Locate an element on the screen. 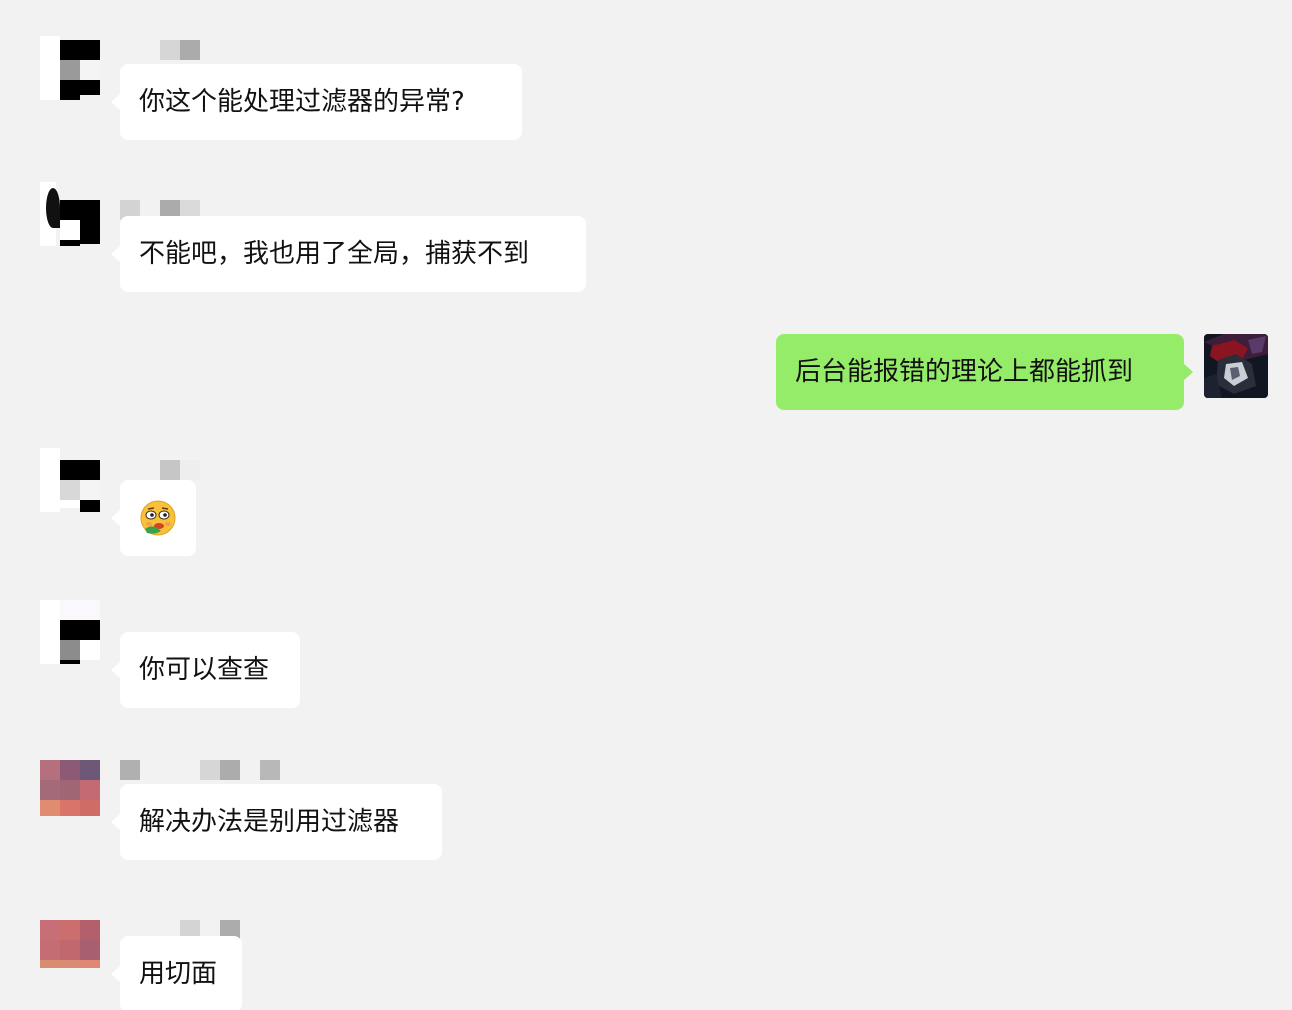 This screenshot has width=1292, height=1010. own-message-bubble: 后台能报错的理论上都能抓到 is located at coordinates (984, 372).